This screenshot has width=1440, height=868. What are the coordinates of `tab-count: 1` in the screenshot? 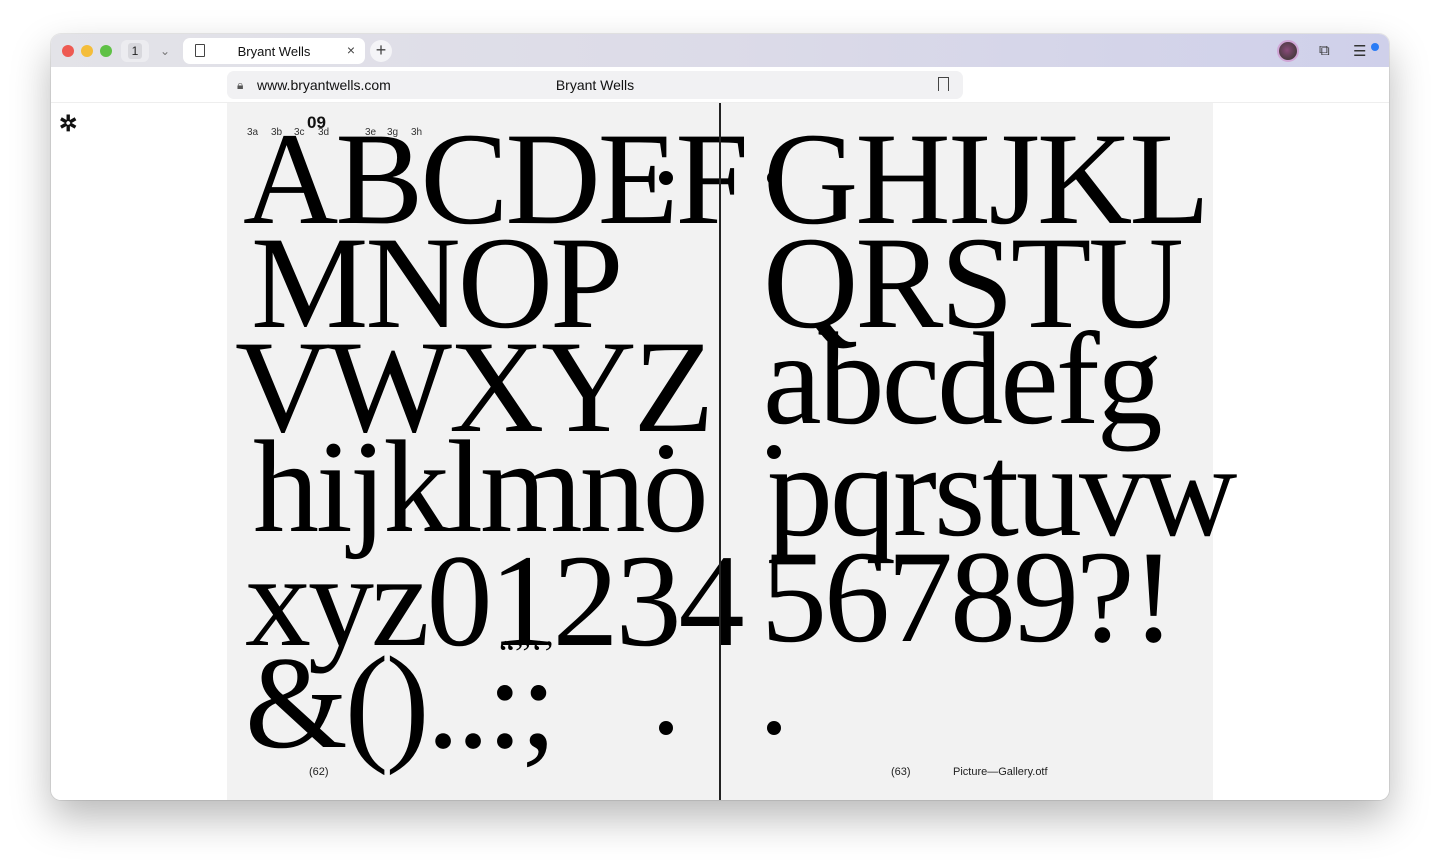 It's located at (135, 51).